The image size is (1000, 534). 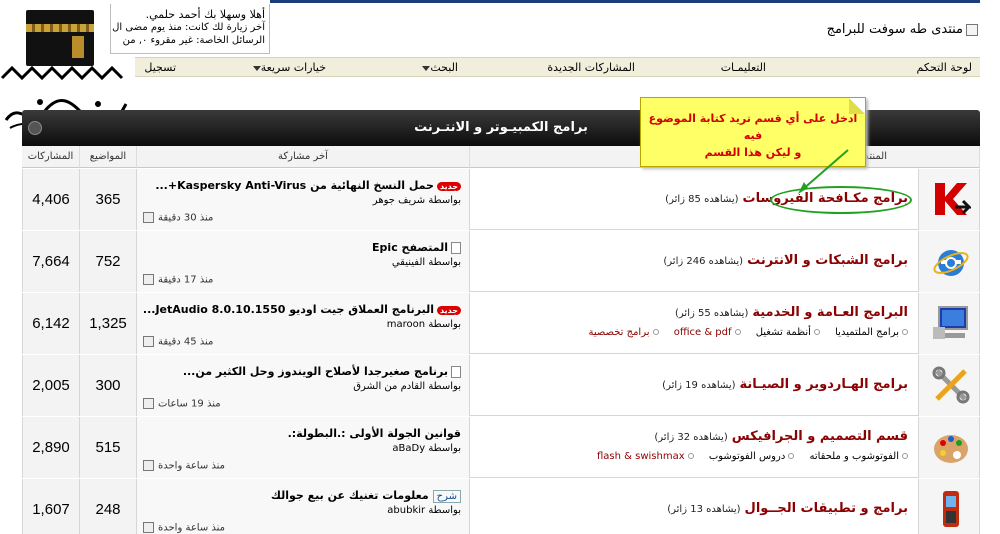 I want to click on nav-search: البحث, so click(x=438, y=67).